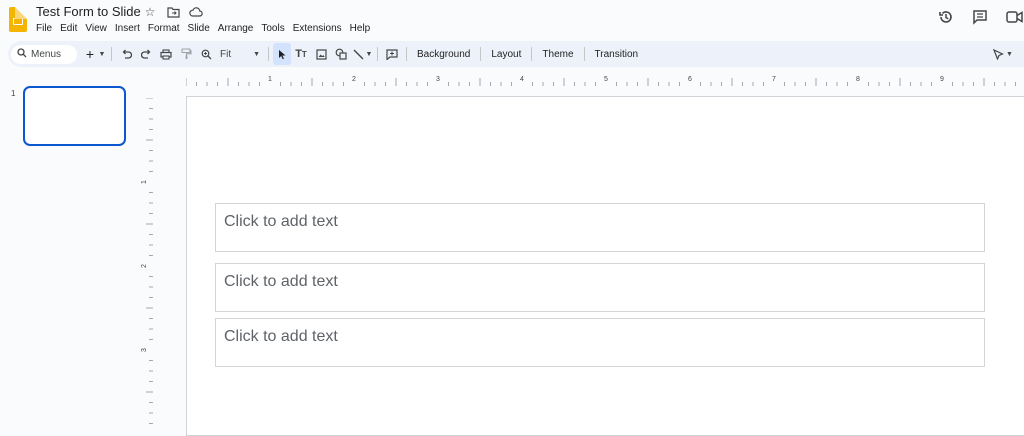 Image resolution: width=1024 pixels, height=436 pixels. What do you see at coordinates (22, 54) in the screenshot?
I see `search-icon` at bounding box center [22, 54].